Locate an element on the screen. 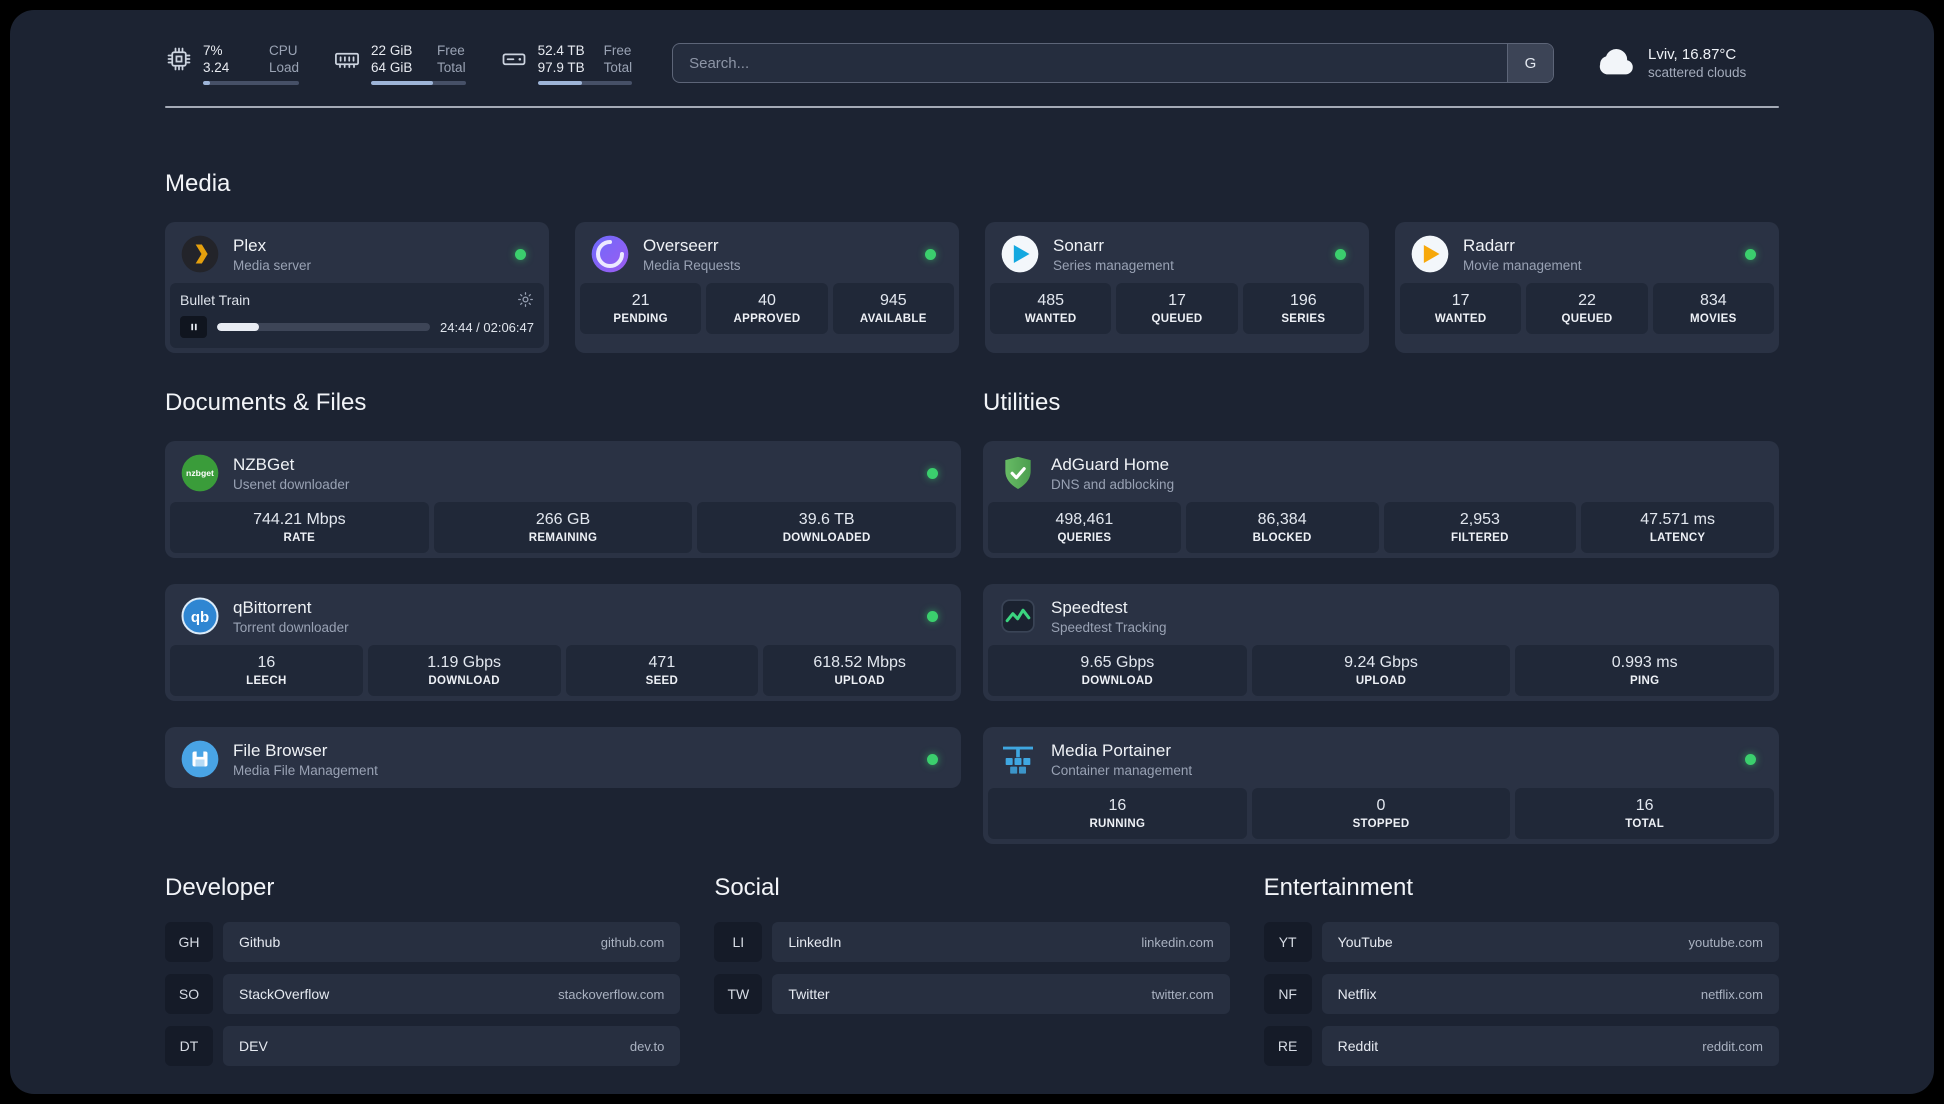  disk-free: 52.4 TB is located at coordinates (561, 50).